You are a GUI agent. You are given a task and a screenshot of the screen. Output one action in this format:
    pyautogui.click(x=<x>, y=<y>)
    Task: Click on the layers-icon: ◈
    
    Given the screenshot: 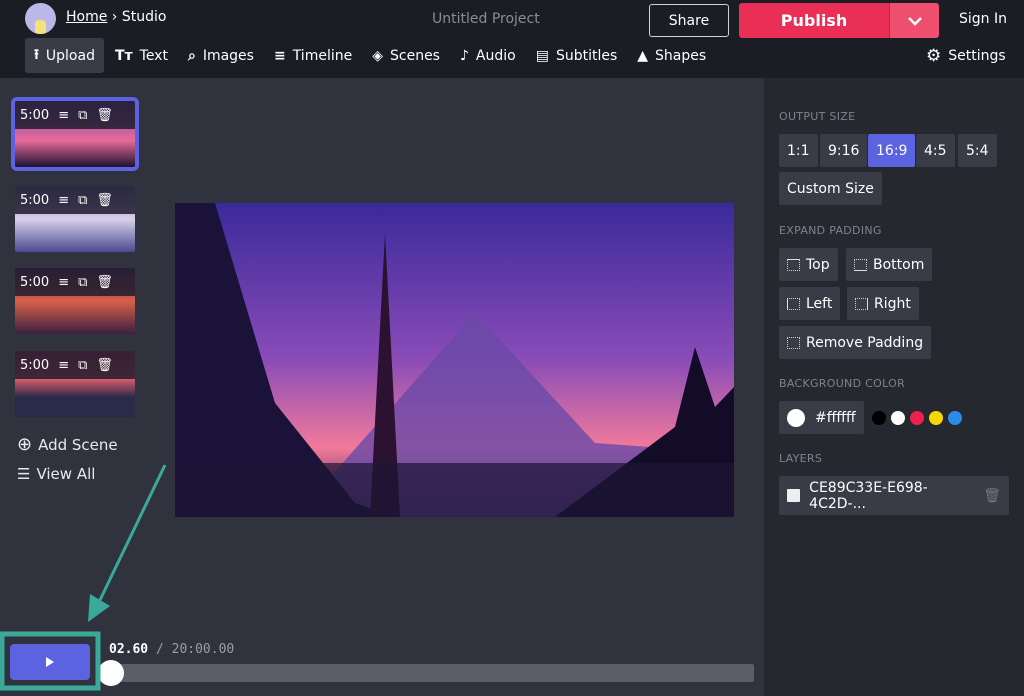 What is the action you would take?
    pyautogui.click(x=377, y=55)
    